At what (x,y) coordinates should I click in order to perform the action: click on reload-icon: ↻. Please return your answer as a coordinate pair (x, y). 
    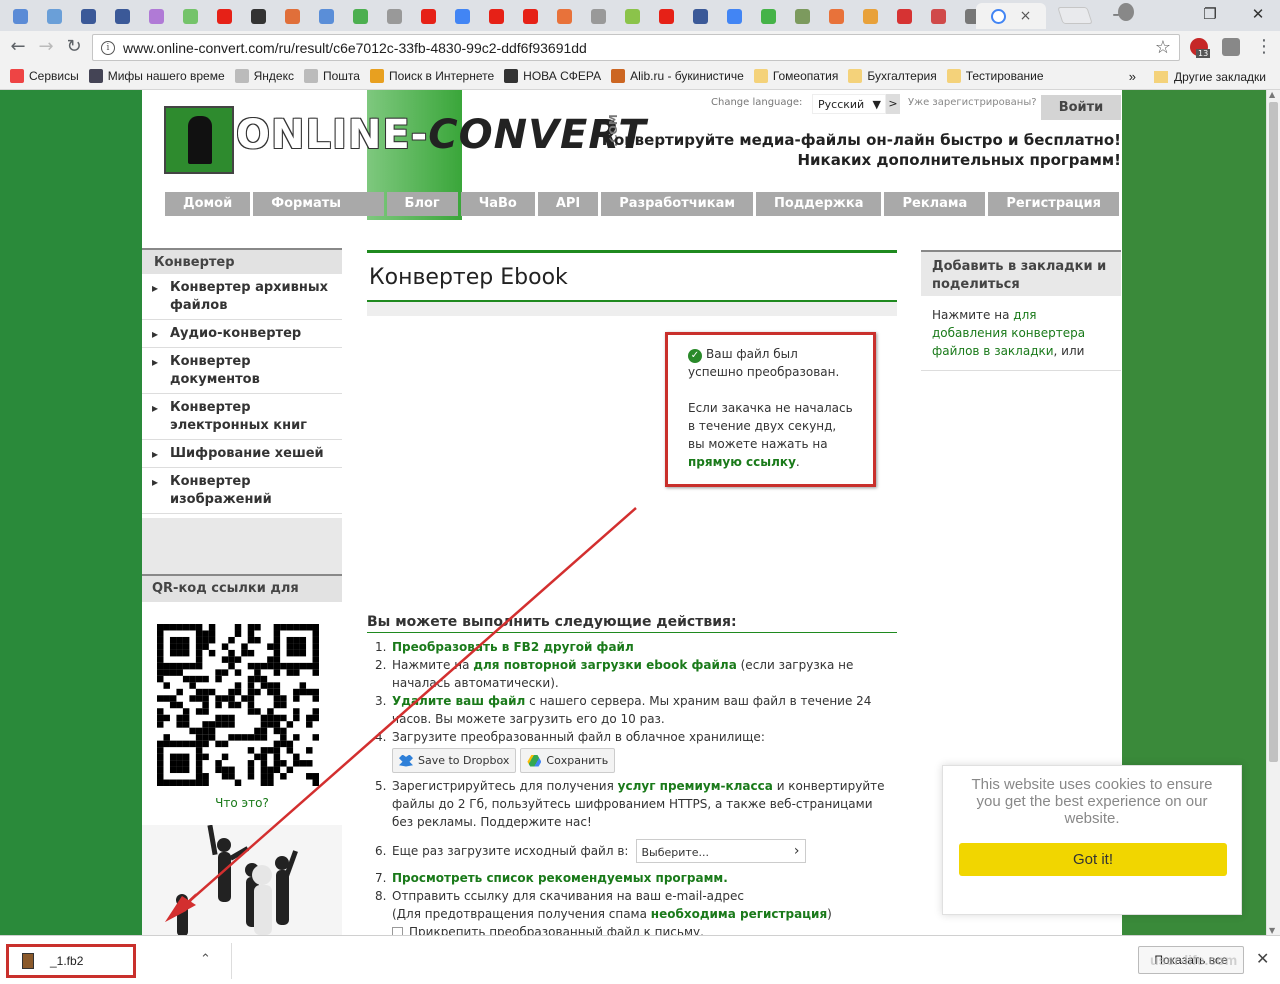
    Looking at the image, I should click on (74, 46).